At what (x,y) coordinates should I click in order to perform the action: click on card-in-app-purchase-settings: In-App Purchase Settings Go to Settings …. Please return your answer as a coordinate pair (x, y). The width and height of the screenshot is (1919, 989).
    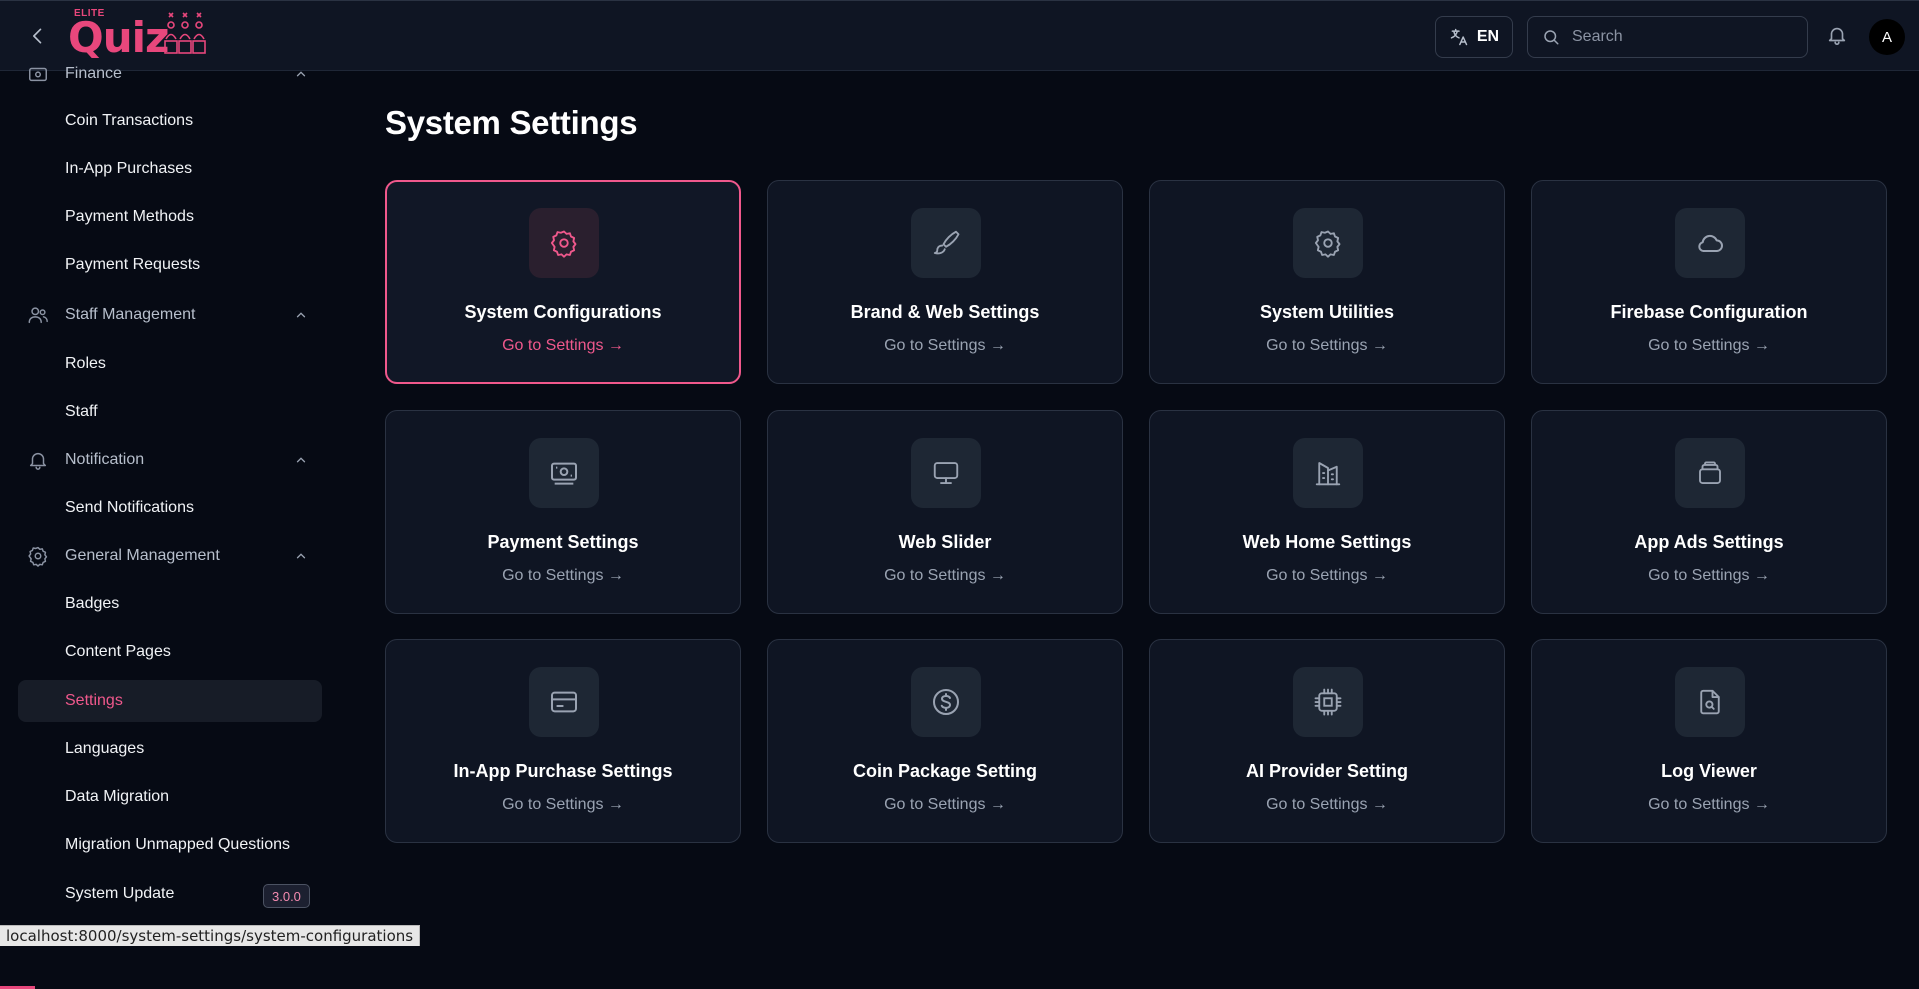
    Looking at the image, I should click on (563, 741).